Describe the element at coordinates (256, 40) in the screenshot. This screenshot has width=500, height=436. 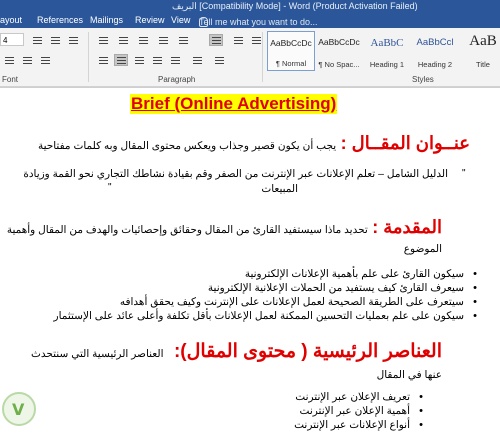
I see `show-marks-icon` at that location.